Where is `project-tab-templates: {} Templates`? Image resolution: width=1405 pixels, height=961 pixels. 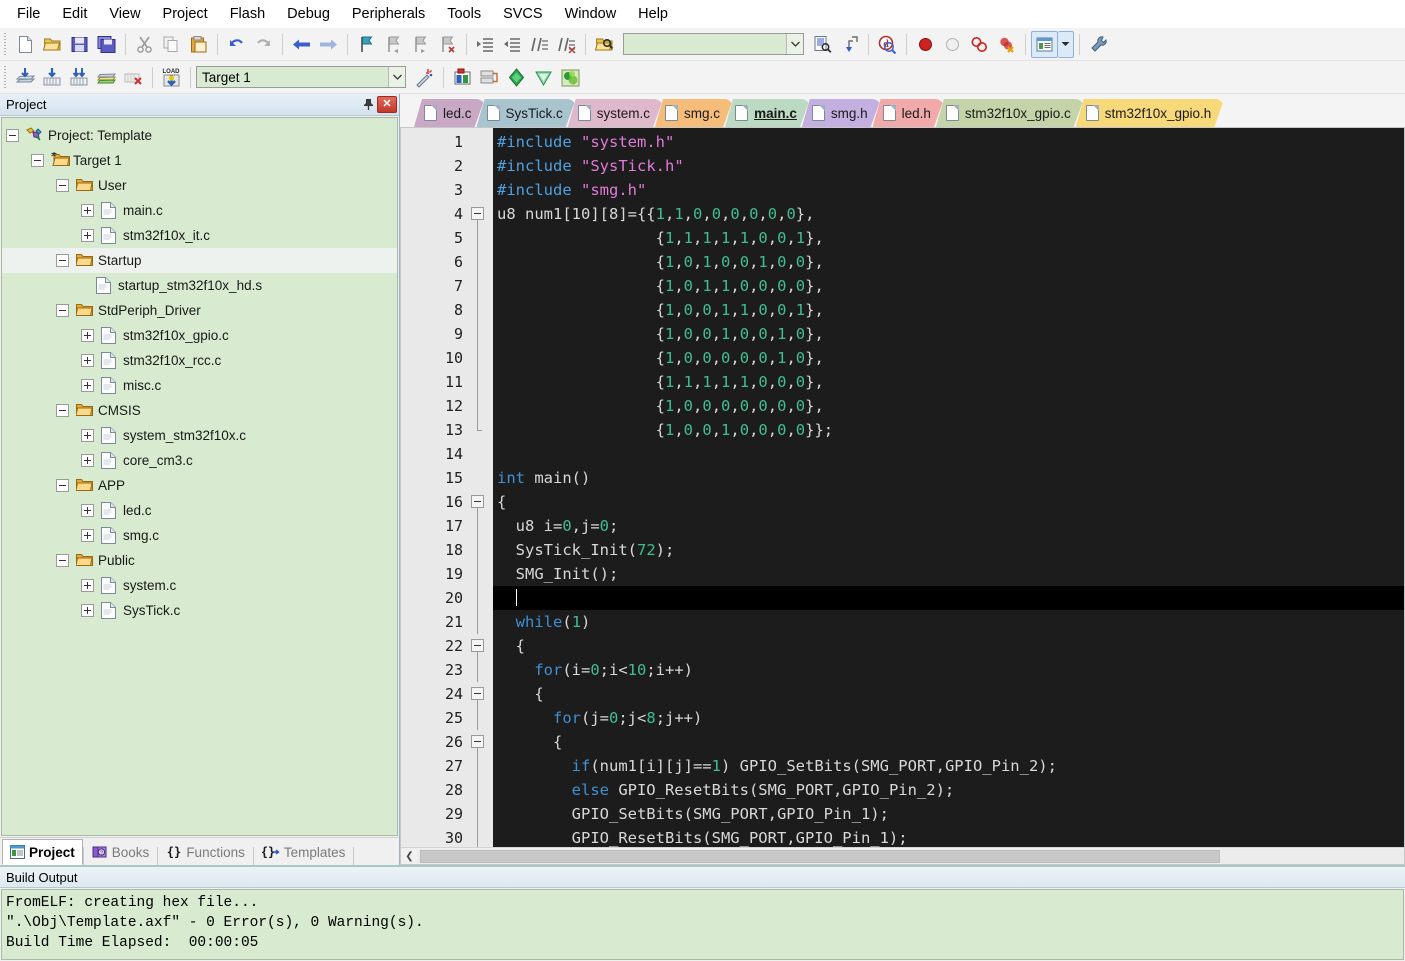 project-tab-templates: {} Templates is located at coordinates (304, 852).